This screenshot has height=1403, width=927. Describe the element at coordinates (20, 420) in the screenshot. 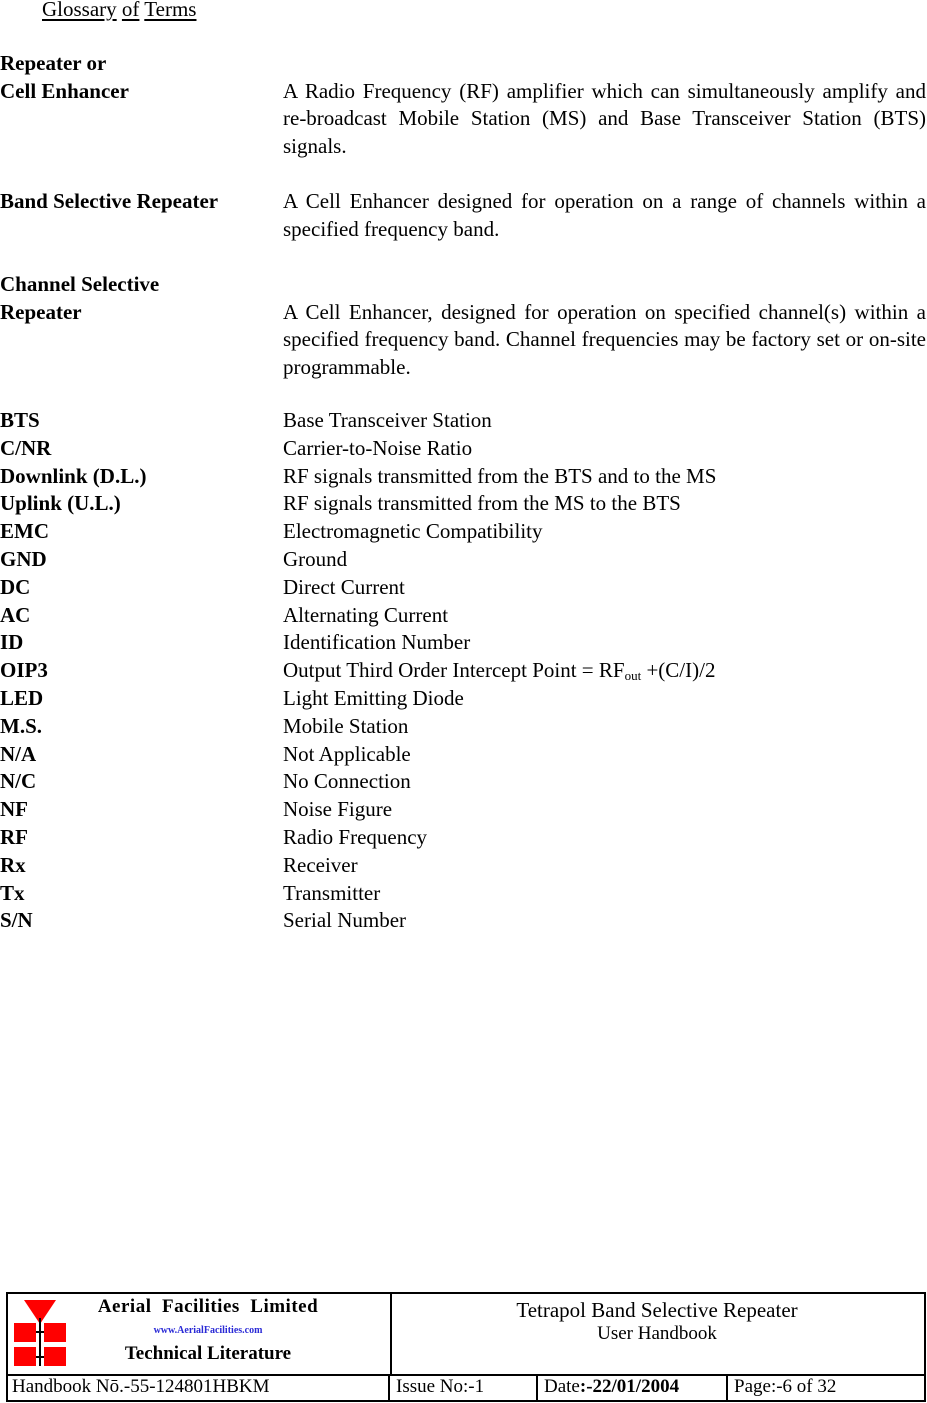

I see `abbreviation: BTS` at that location.